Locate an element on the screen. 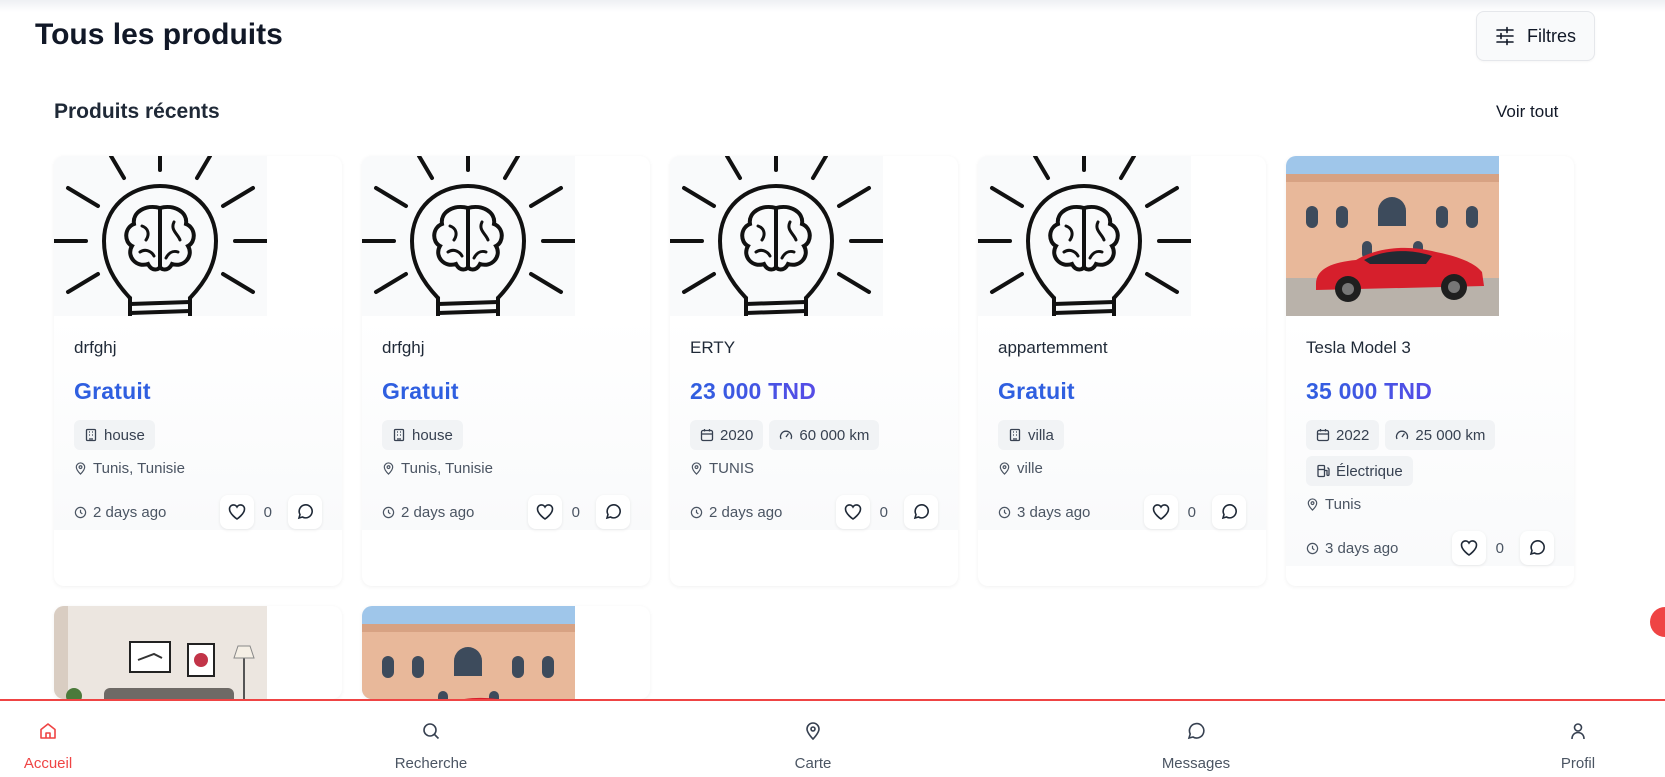 This screenshot has height=777, width=1665. nav-item-messages: Messages is located at coordinates (1196, 746).